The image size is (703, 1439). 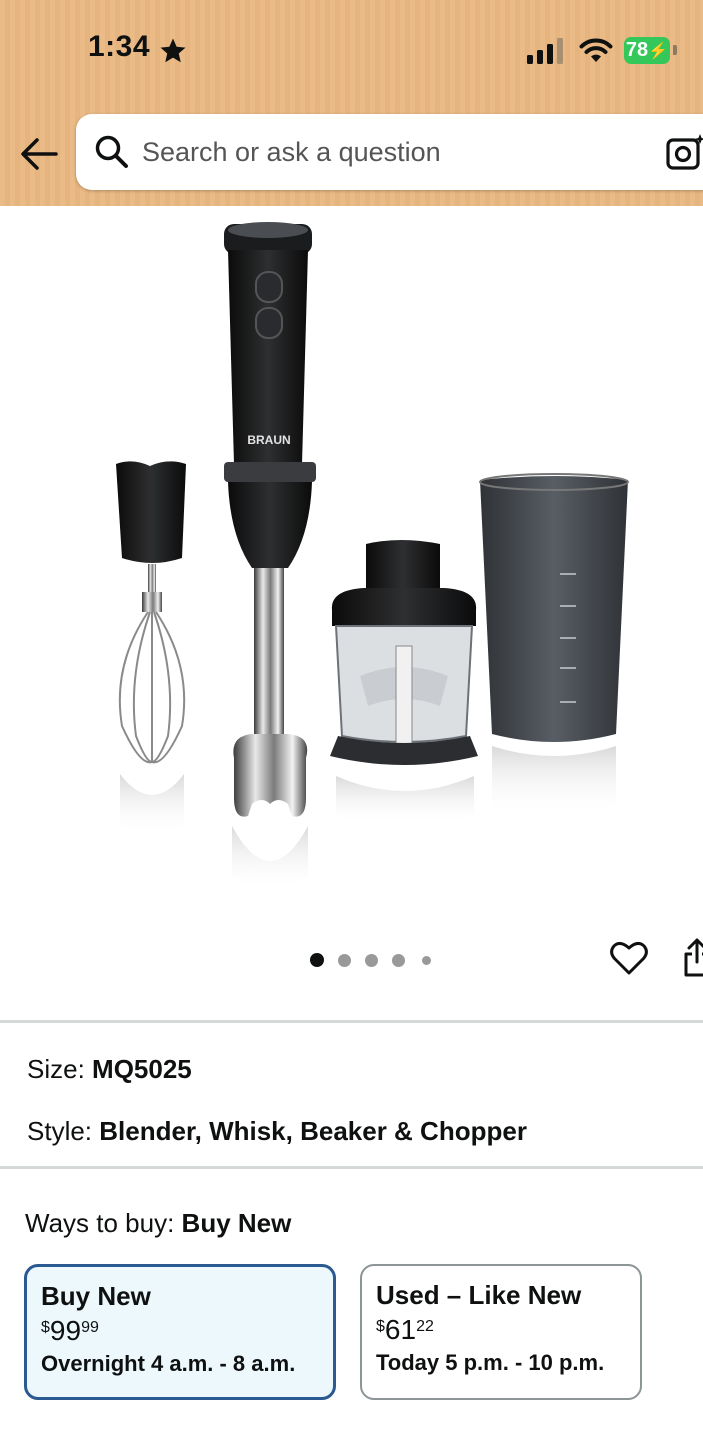 I want to click on style-row: Style: Blender, Whisk, Beaker & Chopper, so click(x=277, y=1131).